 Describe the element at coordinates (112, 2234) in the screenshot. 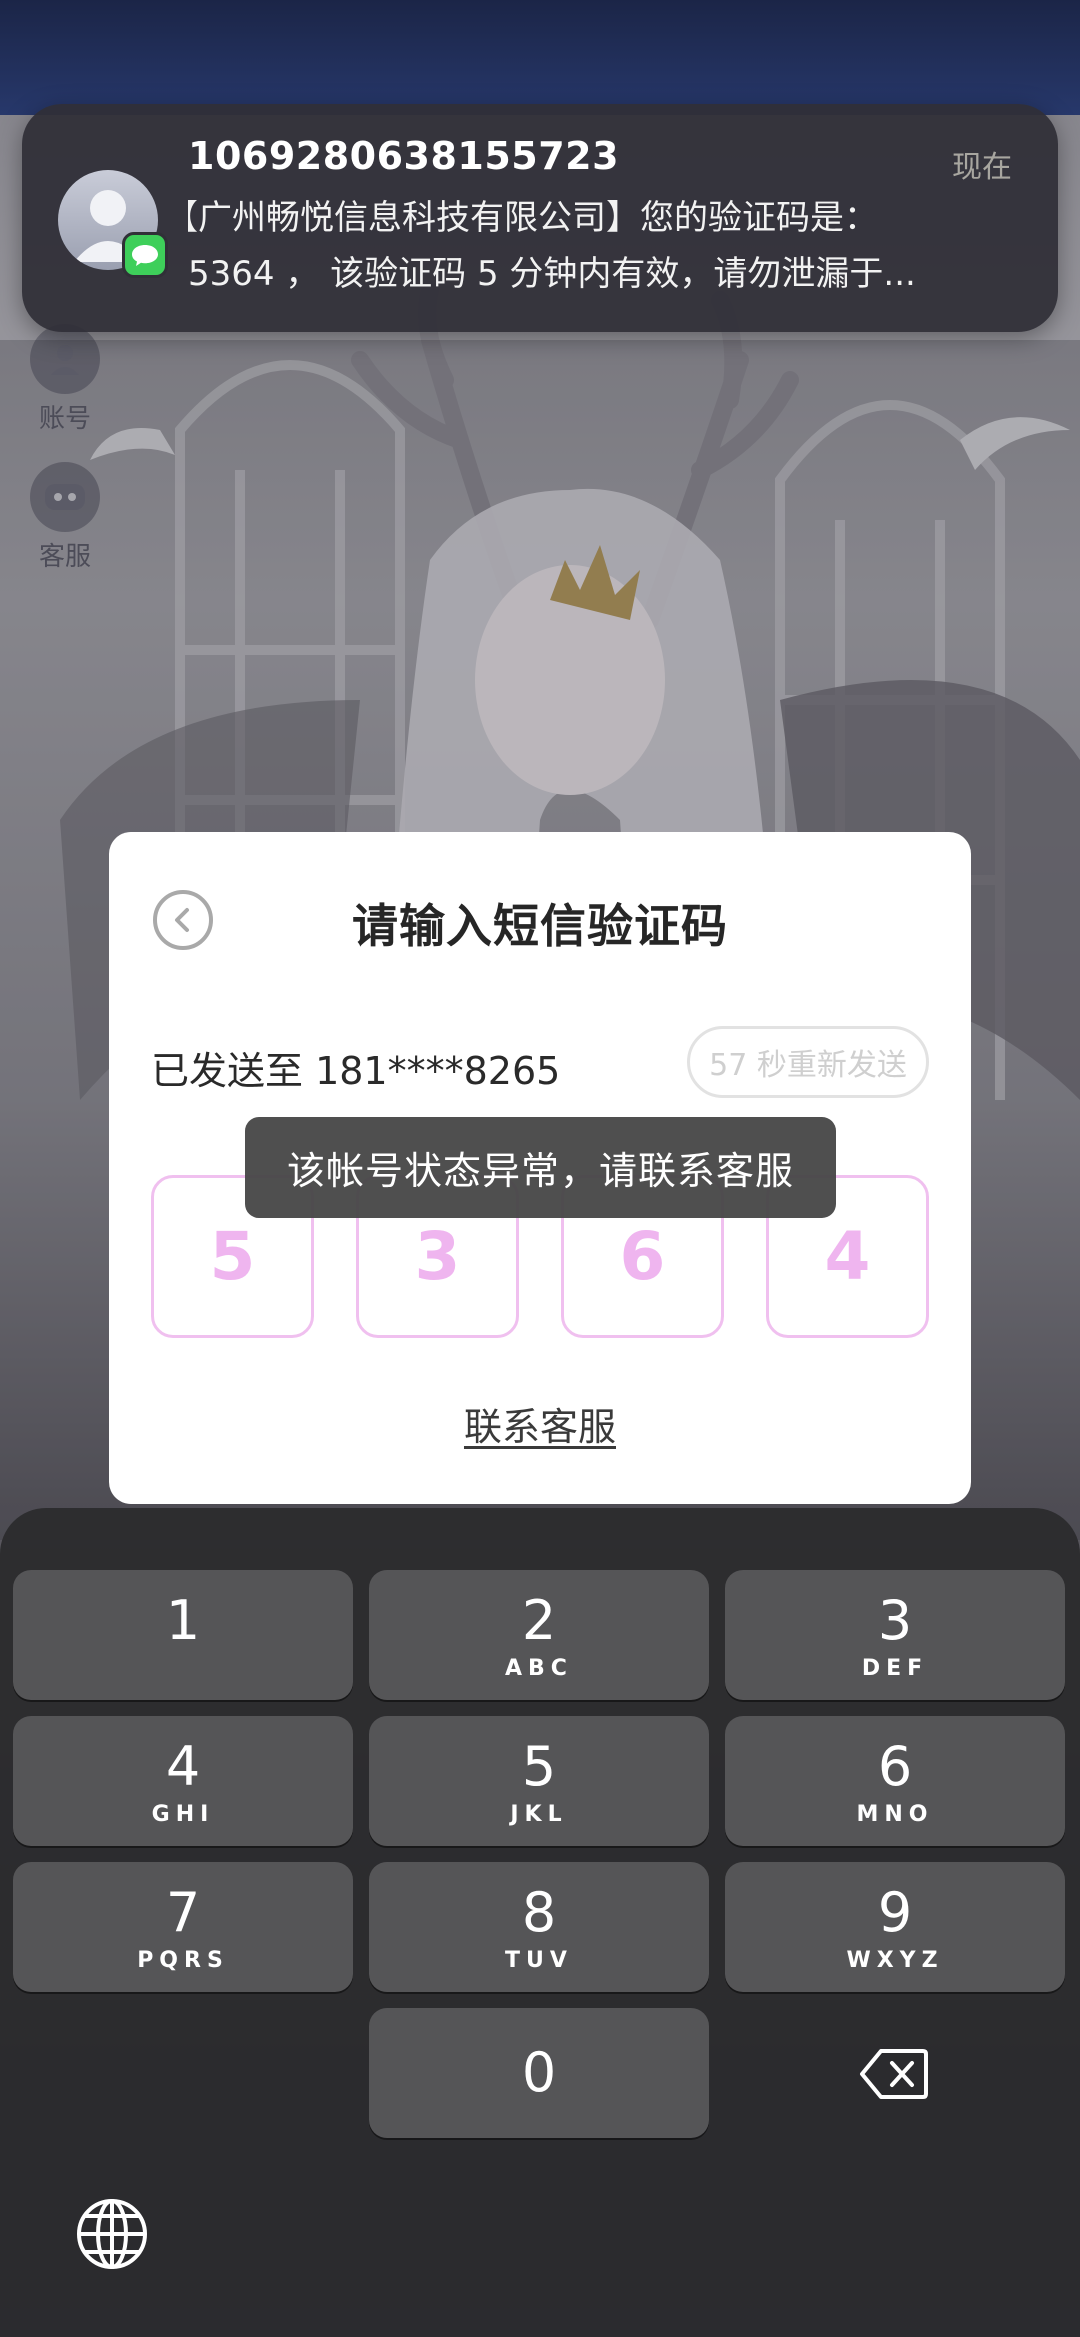

I see `globe-icon` at that location.